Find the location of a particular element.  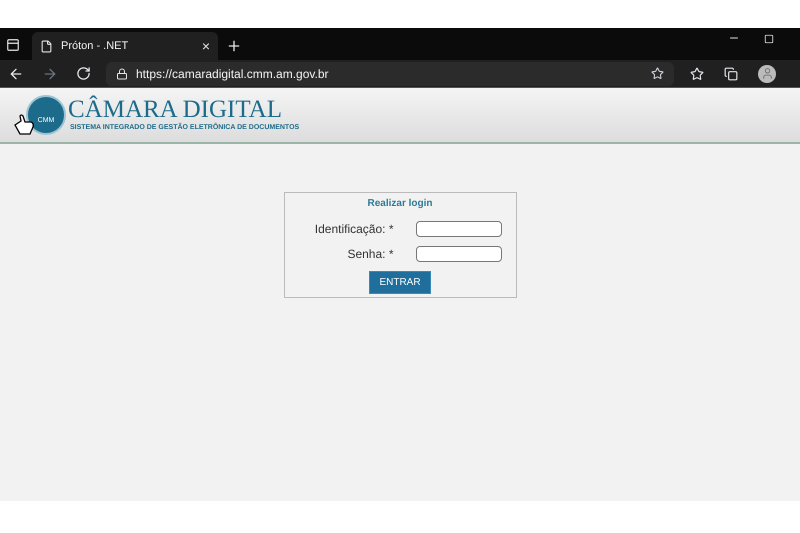

browser-tab: Próton - .NET × is located at coordinates (125, 46).